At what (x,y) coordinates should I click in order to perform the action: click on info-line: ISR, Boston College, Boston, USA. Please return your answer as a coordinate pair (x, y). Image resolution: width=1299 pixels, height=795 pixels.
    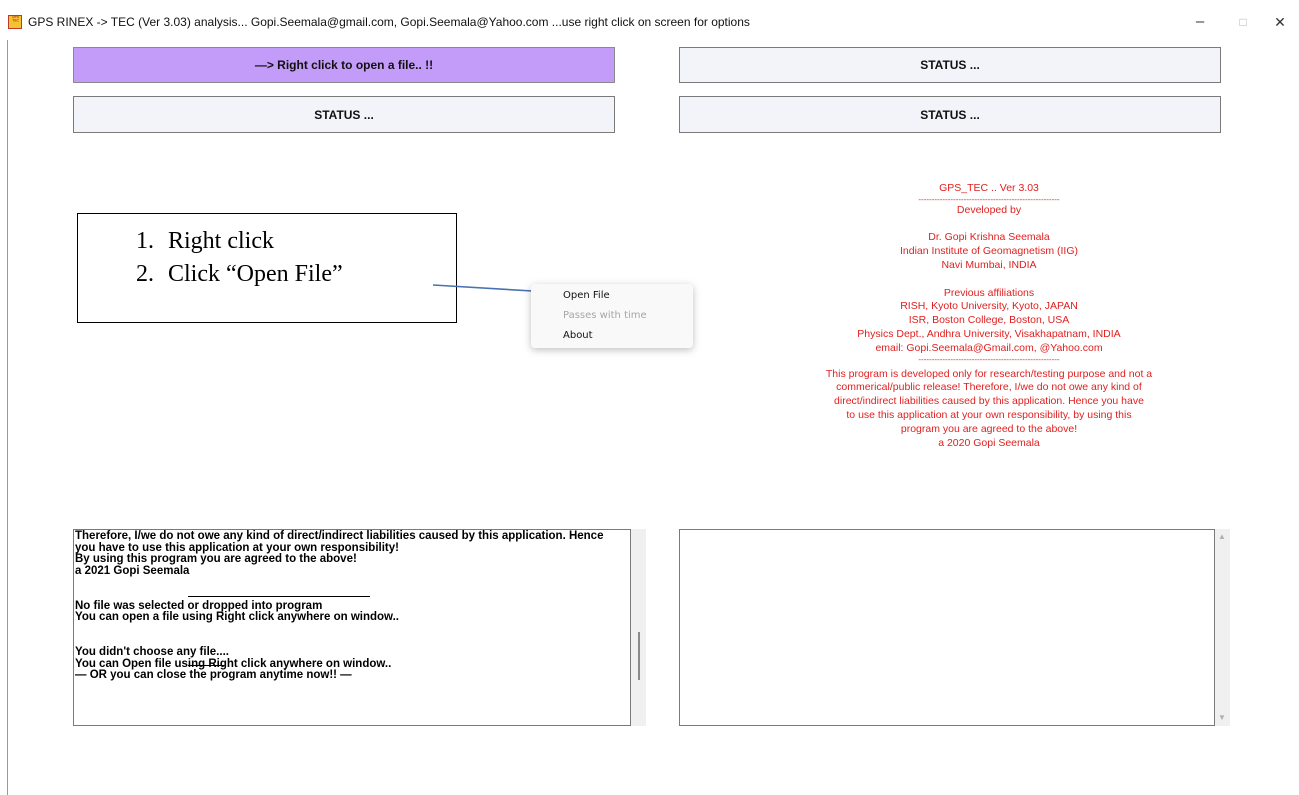
    Looking at the image, I should click on (989, 320).